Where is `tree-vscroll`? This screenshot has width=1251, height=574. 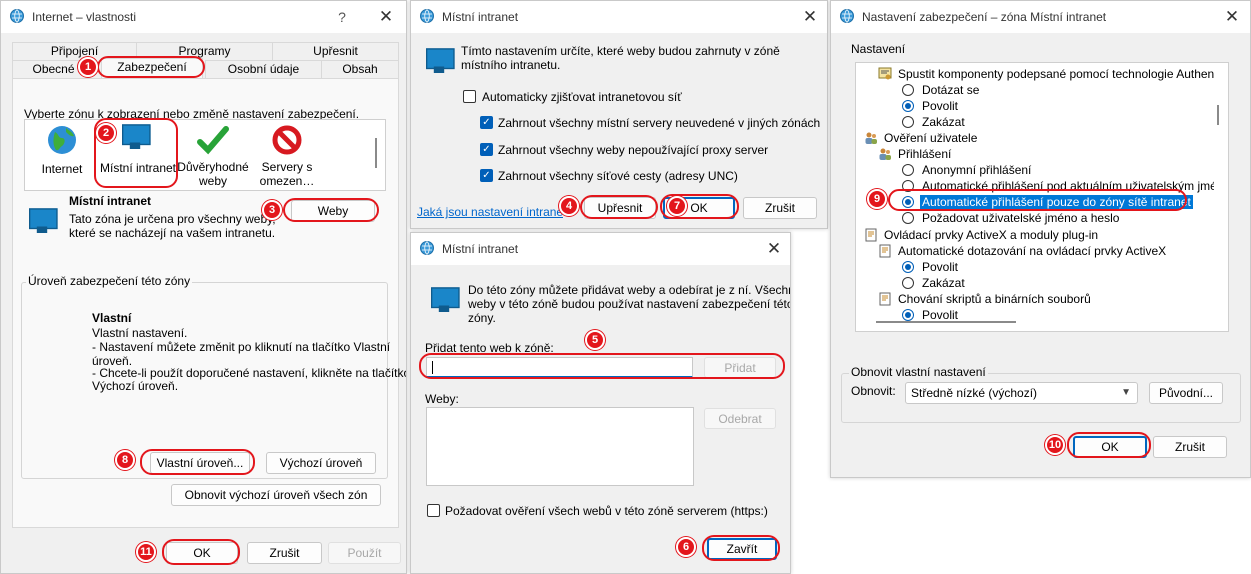
tree-vscroll is located at coordinates (1218, 115).